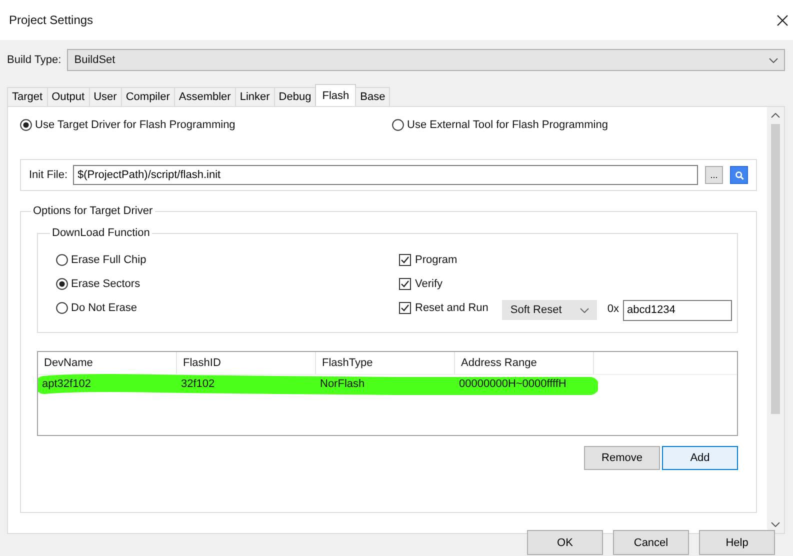 This screenshot has width=793, height=556. I want to click on address-field: abcd1234, so click(677, 310).